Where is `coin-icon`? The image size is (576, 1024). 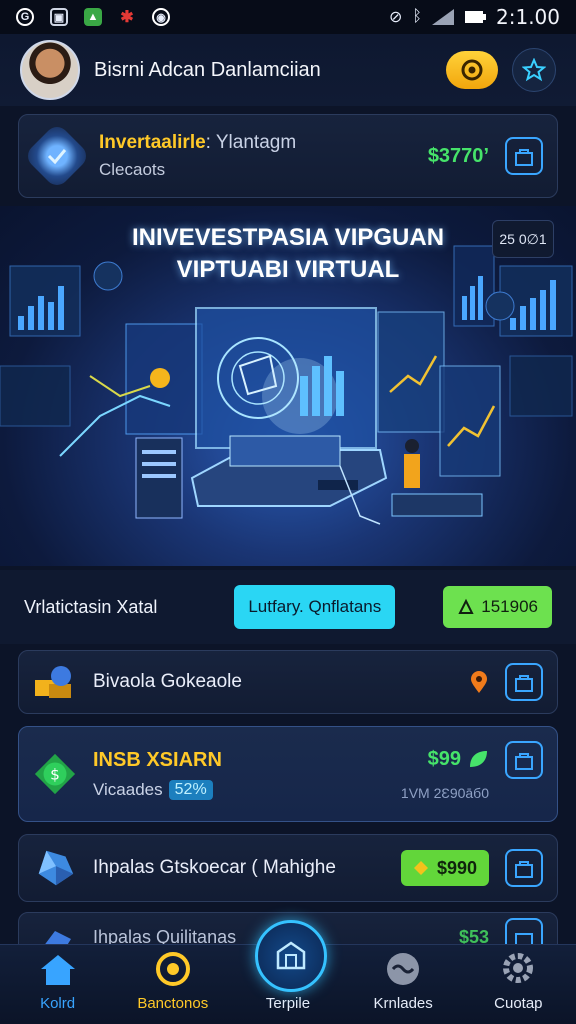 coin-icon is located at coordinates (472, 70).